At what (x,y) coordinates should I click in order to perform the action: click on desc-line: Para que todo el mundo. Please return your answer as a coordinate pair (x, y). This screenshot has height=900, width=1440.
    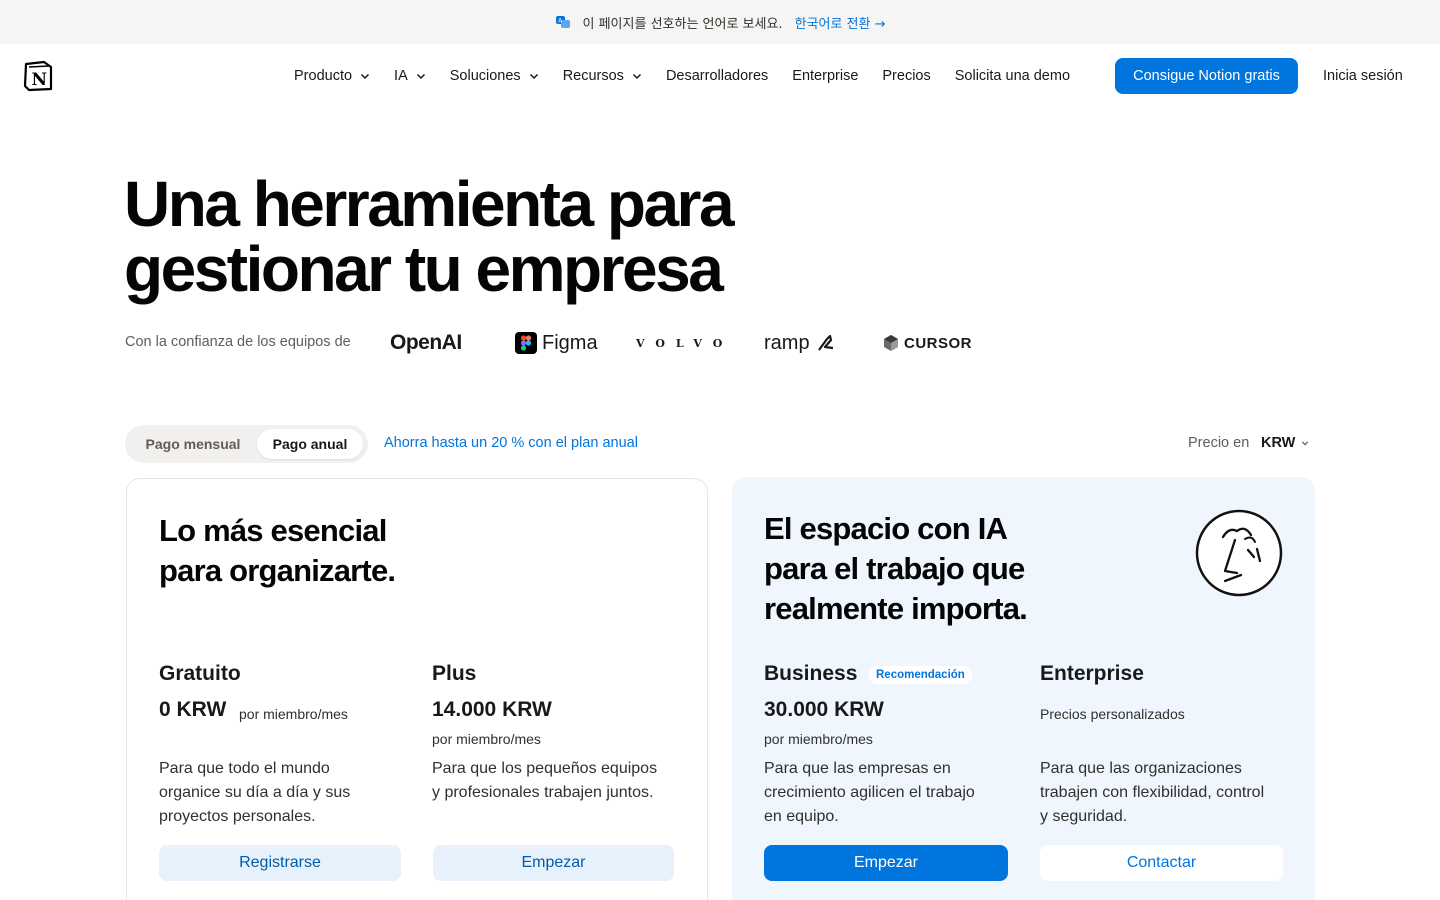
    Looking at the image, I should click on (244, 768).